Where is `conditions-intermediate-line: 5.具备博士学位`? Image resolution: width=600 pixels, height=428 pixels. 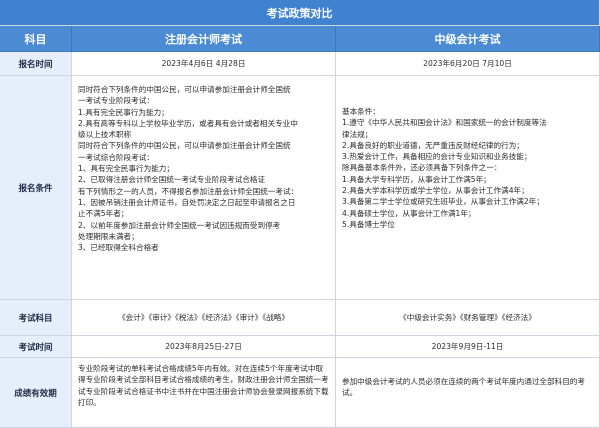 conditions-intermediate-line: 5.具备博士学位 is located at coordinates (368, 224).